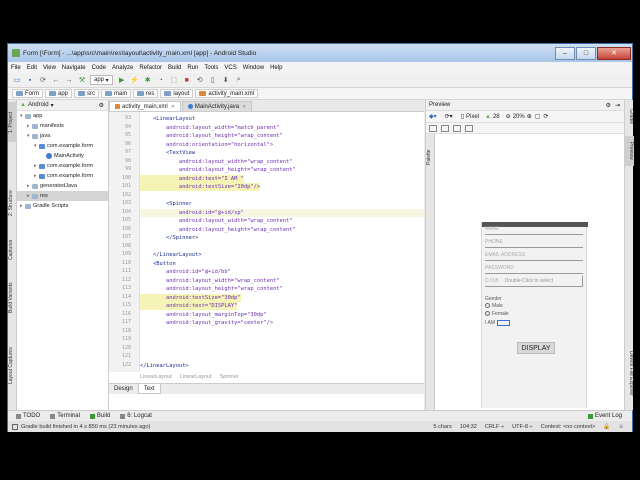  What do you see at coordinates (565, 53) in the screenshot?
I see `minimize-button: –` at bounding box center [565, 53].